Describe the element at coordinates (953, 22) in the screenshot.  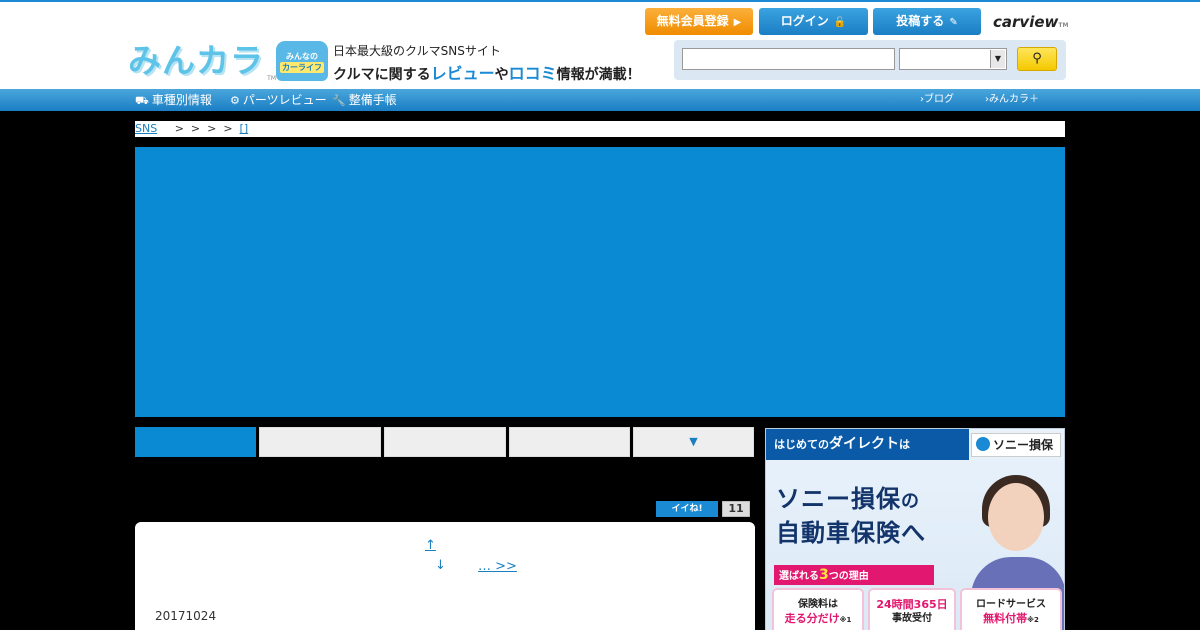
I see `pen-icon: ✎` at that location.